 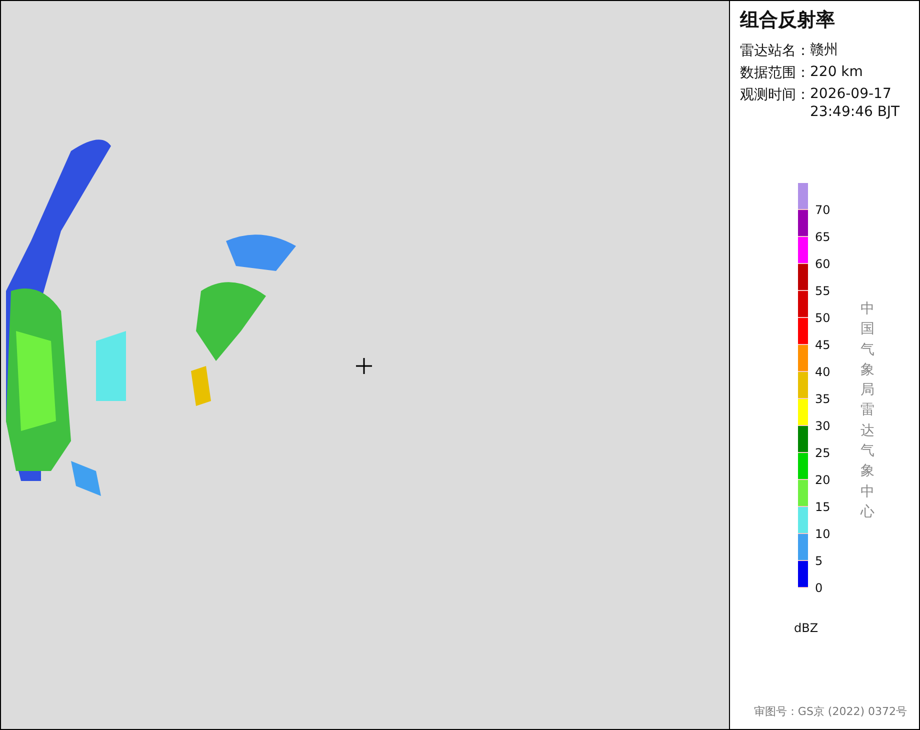 What do you see at coordinates (822, 399) in the screenshot?
I see `scale-tick-label: 35` at bounding box center [822, 399].